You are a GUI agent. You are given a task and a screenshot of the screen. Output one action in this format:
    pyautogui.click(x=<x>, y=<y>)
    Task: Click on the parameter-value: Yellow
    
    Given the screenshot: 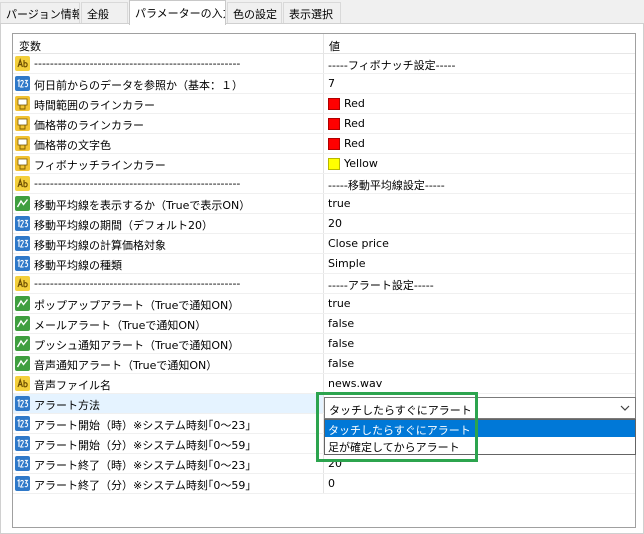 What is the action you would take?
    pyautogui.click(x=361, y=163)
    